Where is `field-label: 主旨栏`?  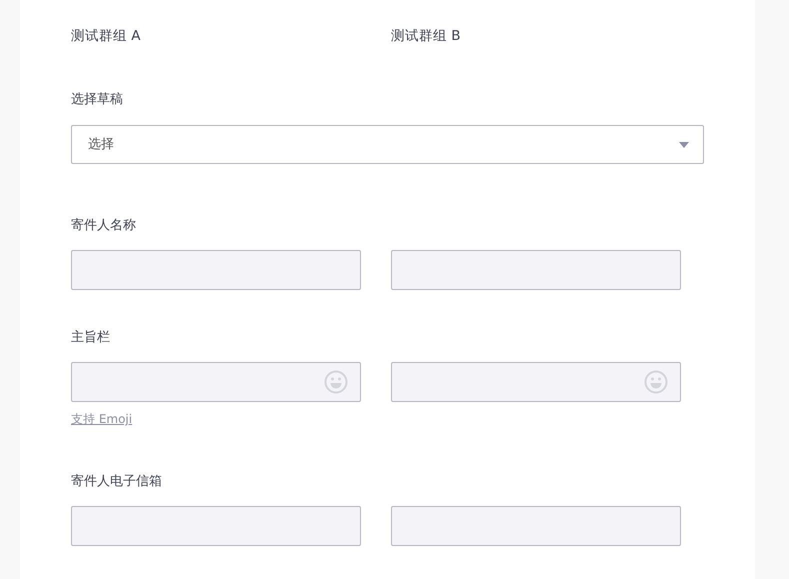
field-label: 主旨栏 is located at coordinates (91, 338).